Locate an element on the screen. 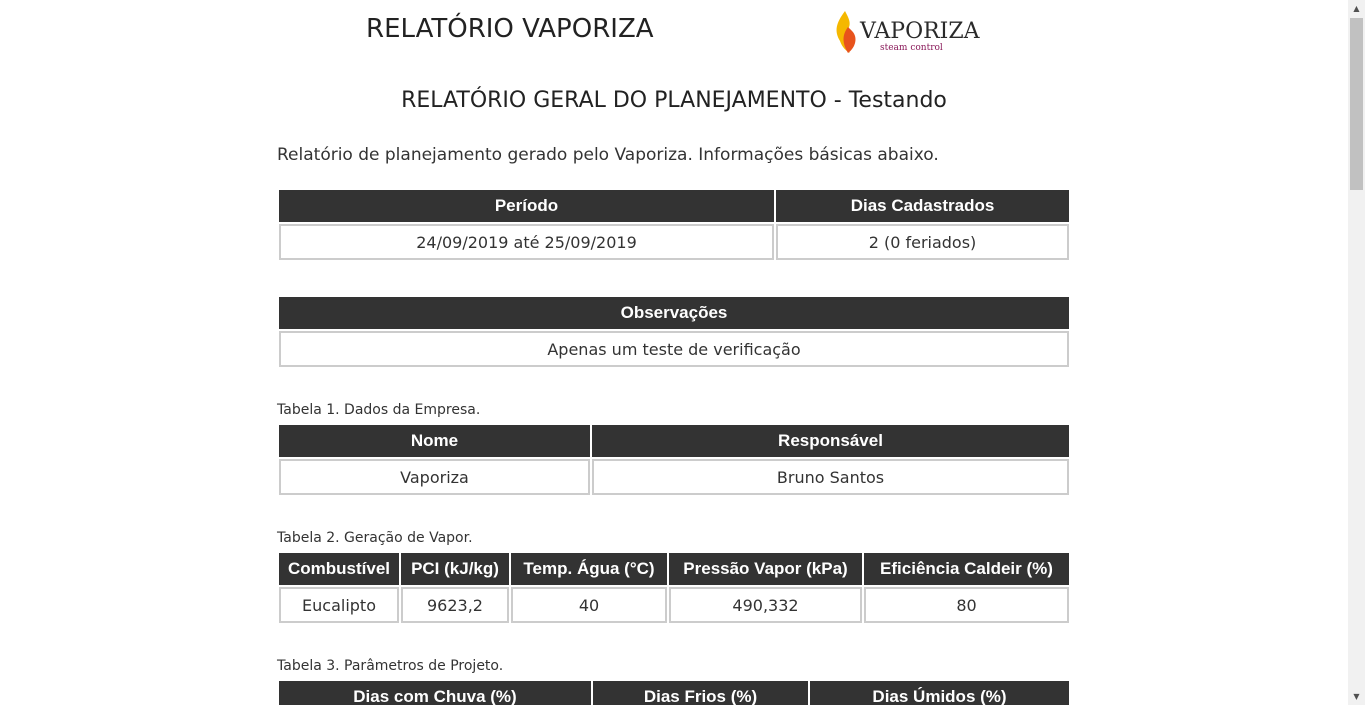  table3-caption: Tabela 3. Parâmetros de Projeto. is located at coordinates (390, 666).